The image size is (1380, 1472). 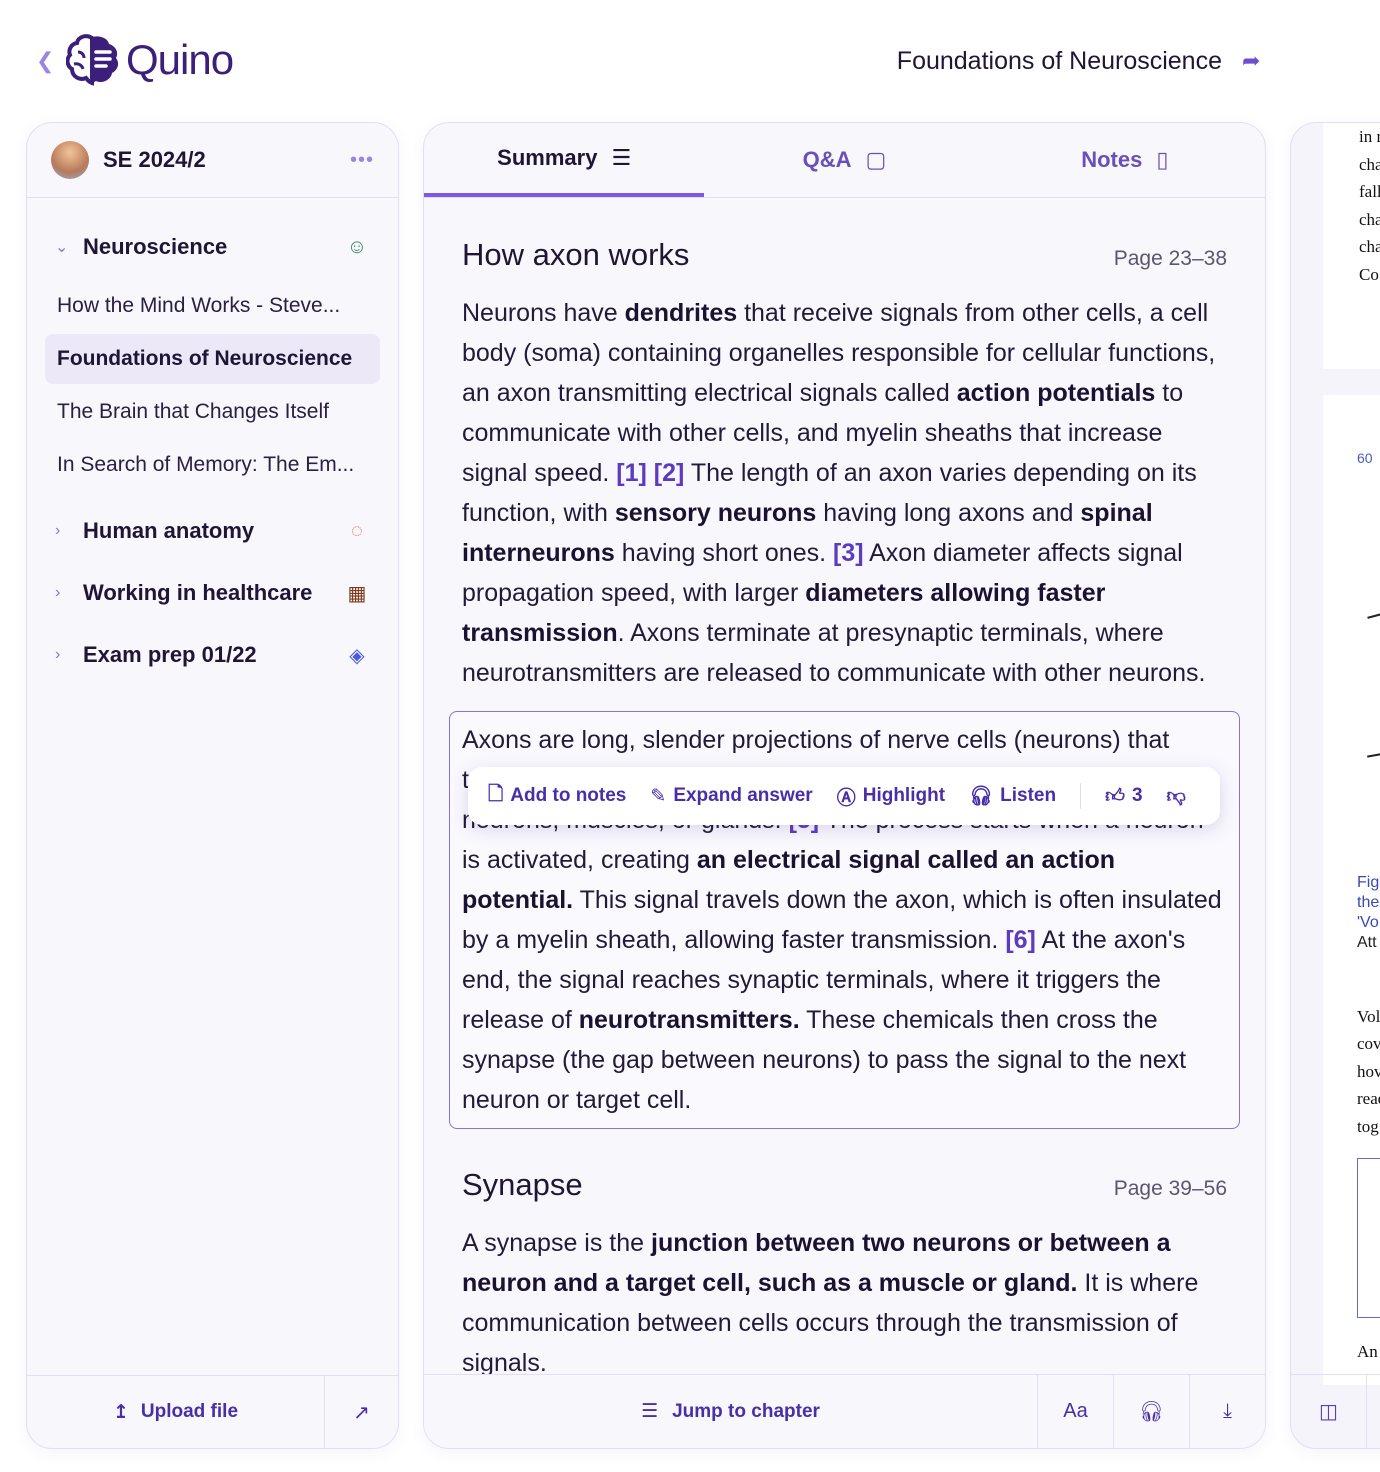 What do you see at coordinates (1368, 922) in the screenshot?
I see `caption-line: 'Vo` at bounding box center [1368, 922].